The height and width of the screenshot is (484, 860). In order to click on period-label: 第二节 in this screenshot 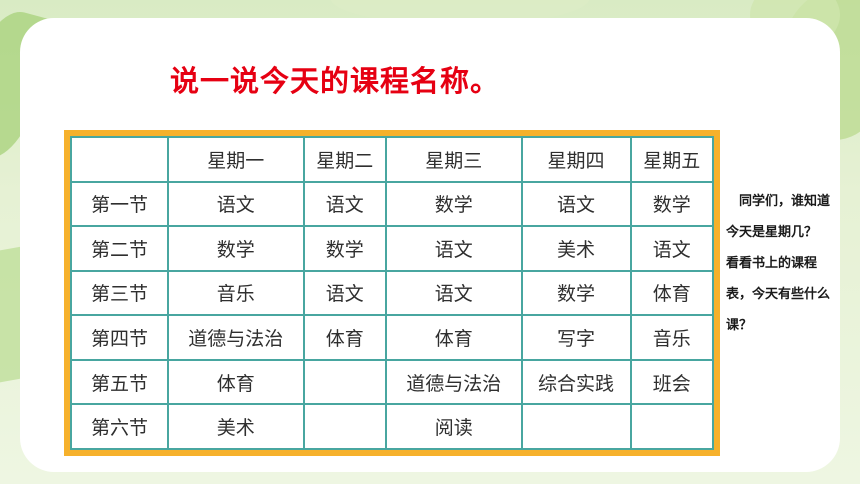, I will do `click(119, 248)`.